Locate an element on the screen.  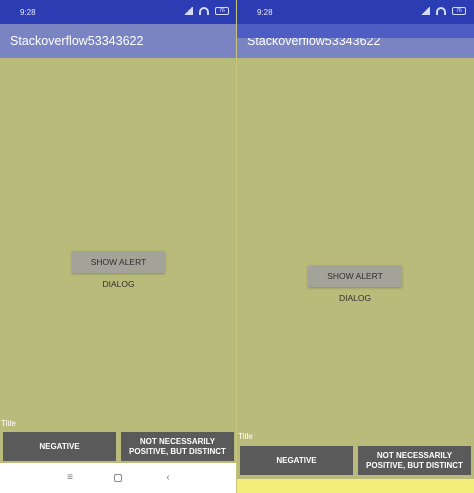
back-icon: ‹ is located at coordinates (168, 478).